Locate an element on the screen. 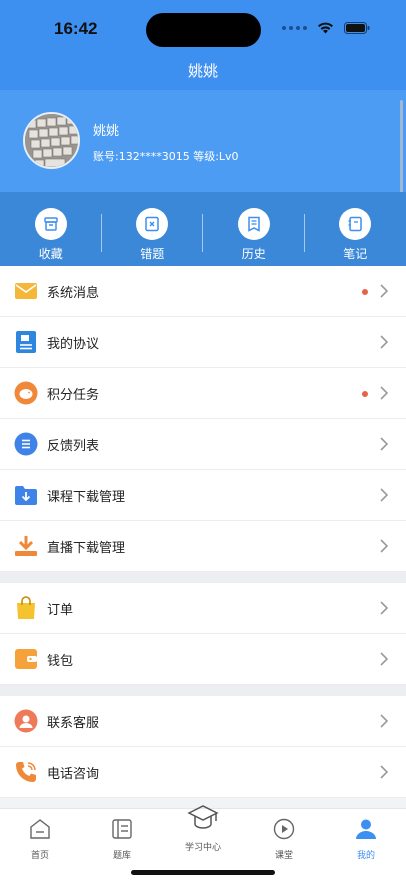  wifi-icon is located at coordinates (325, 28).